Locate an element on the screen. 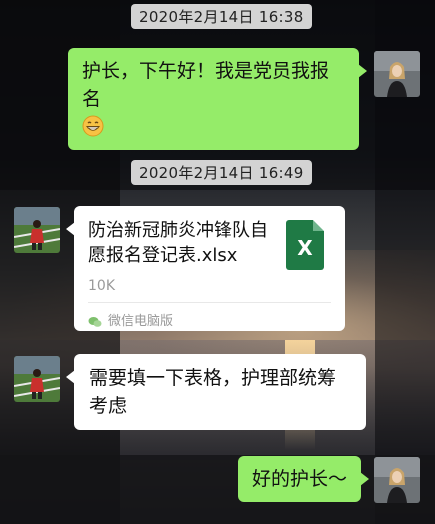 Image resolution: width=435 pixels, height=524 pixels. sent-message-bubble: 护长，下午好！我是党员我报名 is located at coordinates (217, 99).